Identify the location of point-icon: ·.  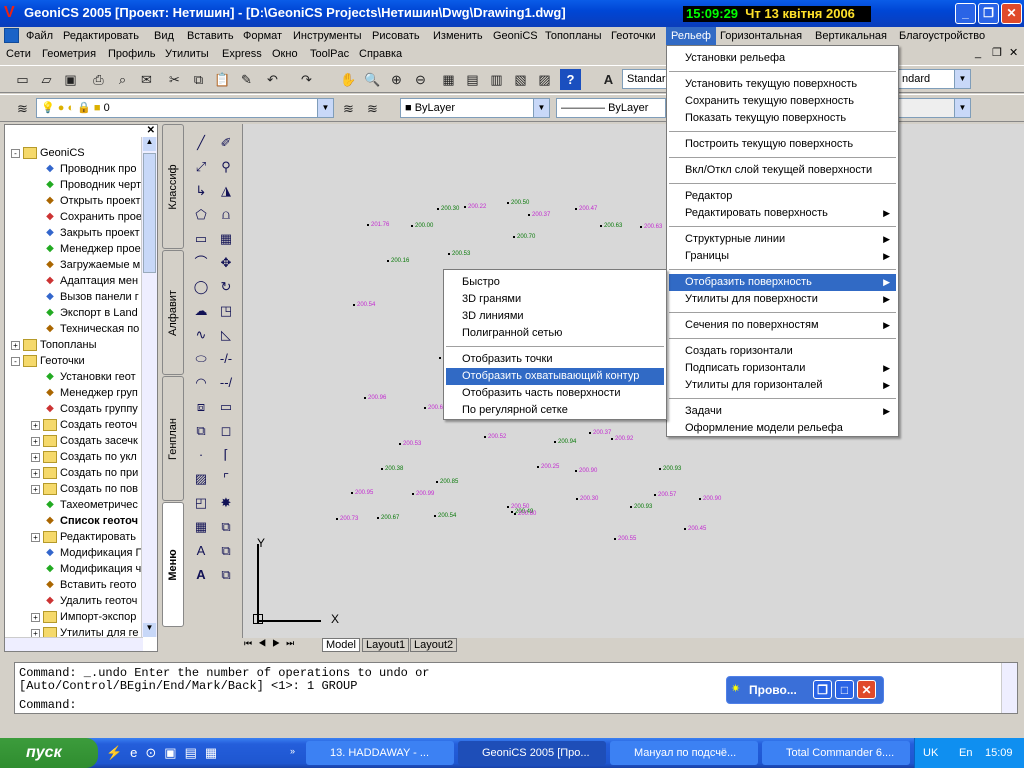
(201, 455).